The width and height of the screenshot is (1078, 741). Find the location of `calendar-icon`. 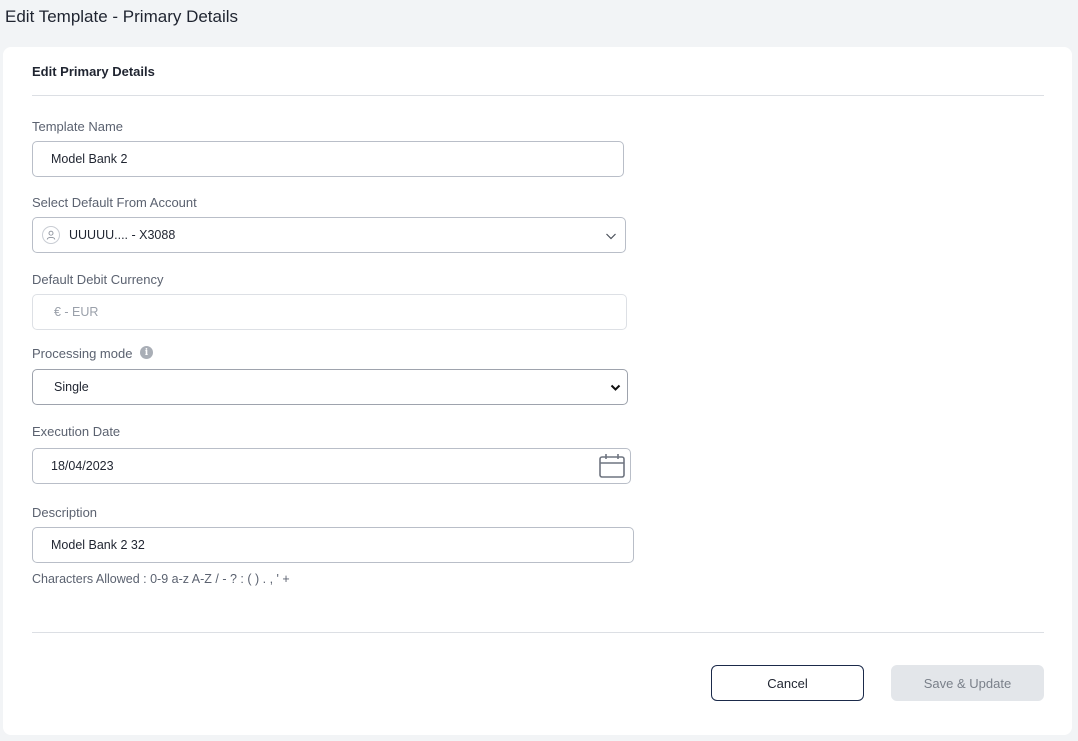

calendar-icon is located at coordinates (612, 466).